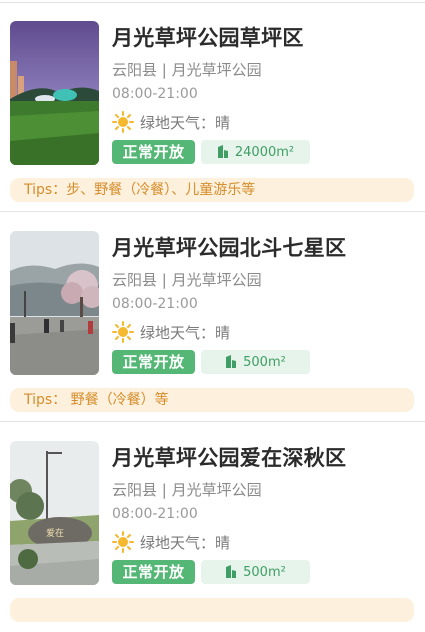 This screenshot has width=425, height=632. Describe the element at coordinates (229, 457) in the screenshot. I see `card-title: 月光草坪公园爱在深秋区` at that location.